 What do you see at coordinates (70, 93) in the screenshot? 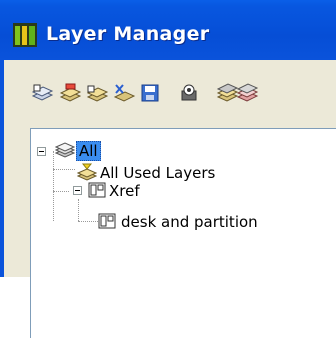
I see `new-layer-filter-icon` at bounding box center [70, 93].